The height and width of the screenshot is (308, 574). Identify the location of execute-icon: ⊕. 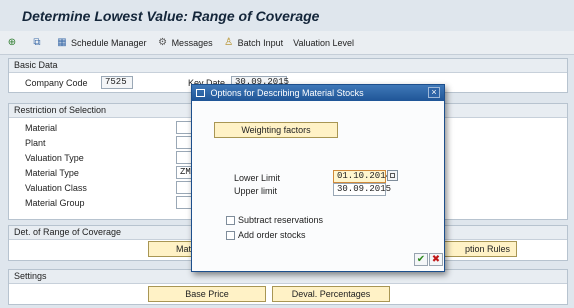
(12, 42).